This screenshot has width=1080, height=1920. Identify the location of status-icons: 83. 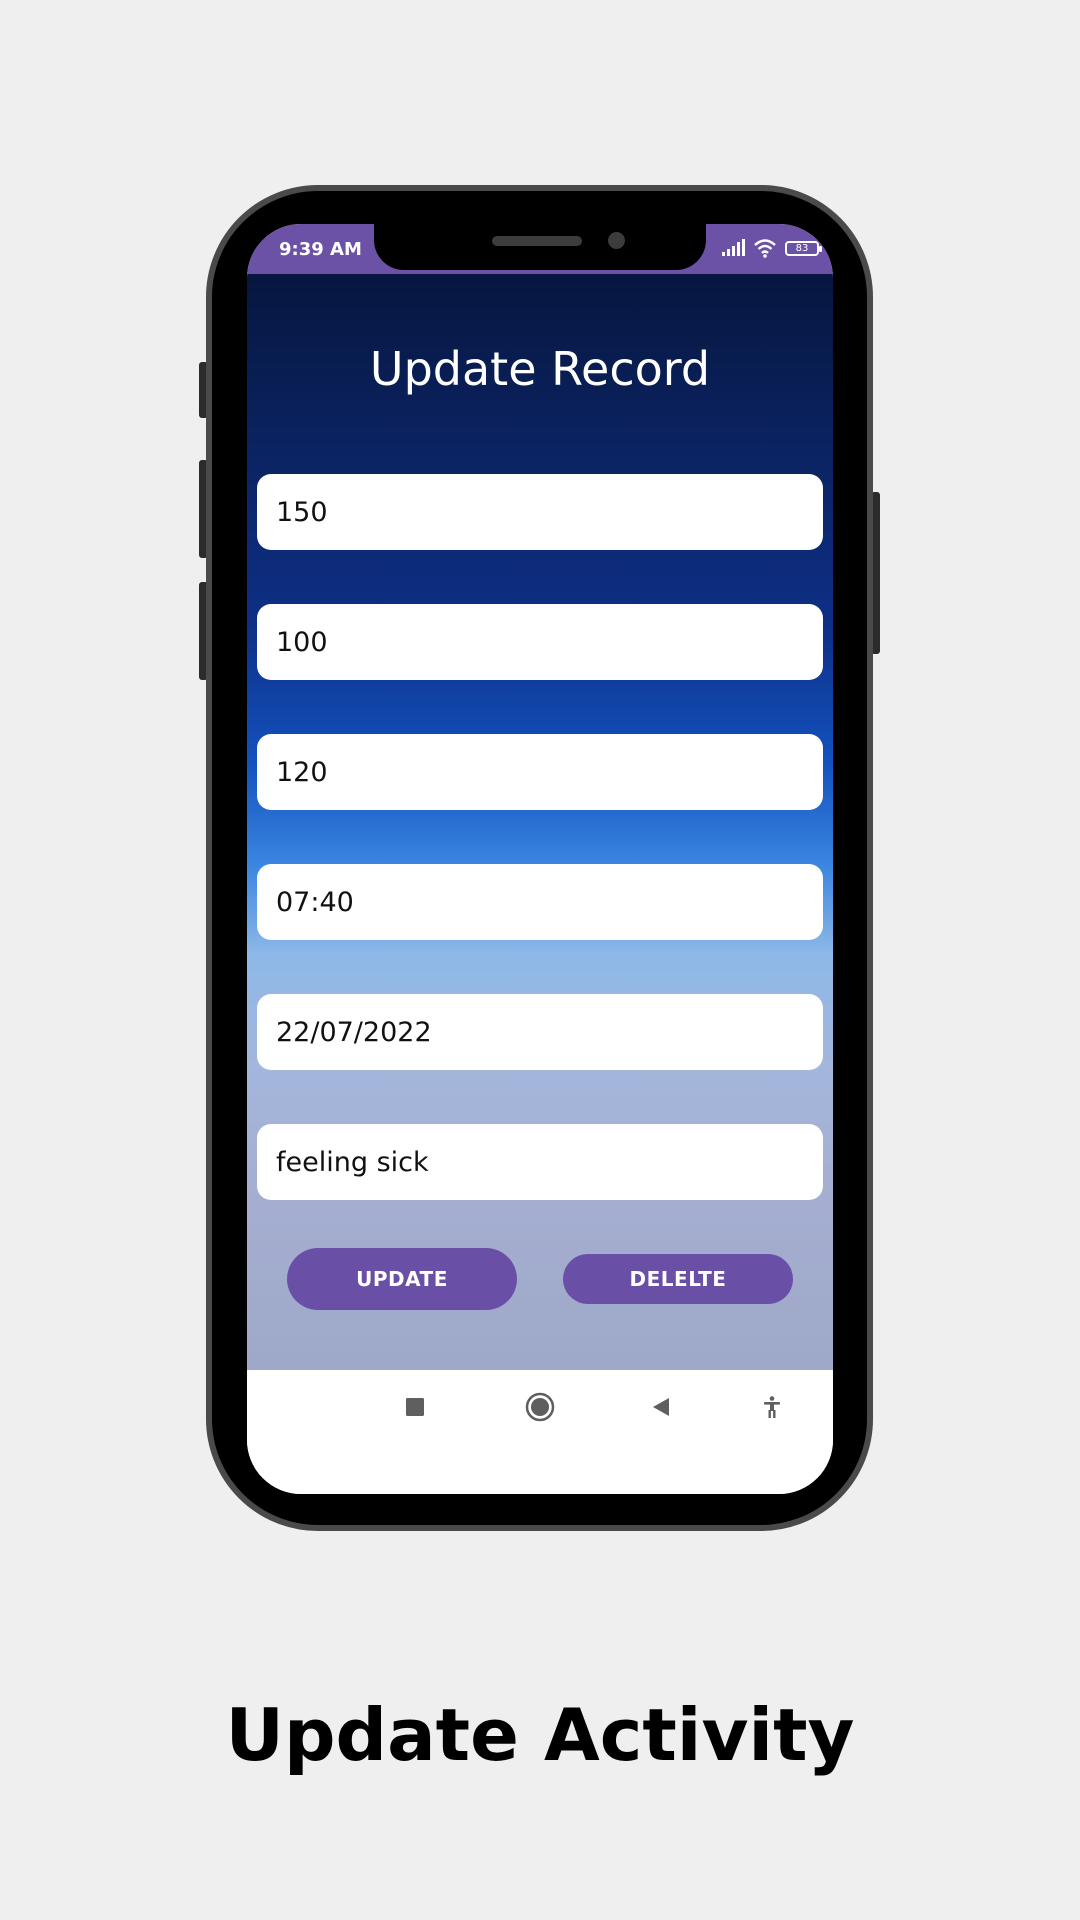
(771, 248).